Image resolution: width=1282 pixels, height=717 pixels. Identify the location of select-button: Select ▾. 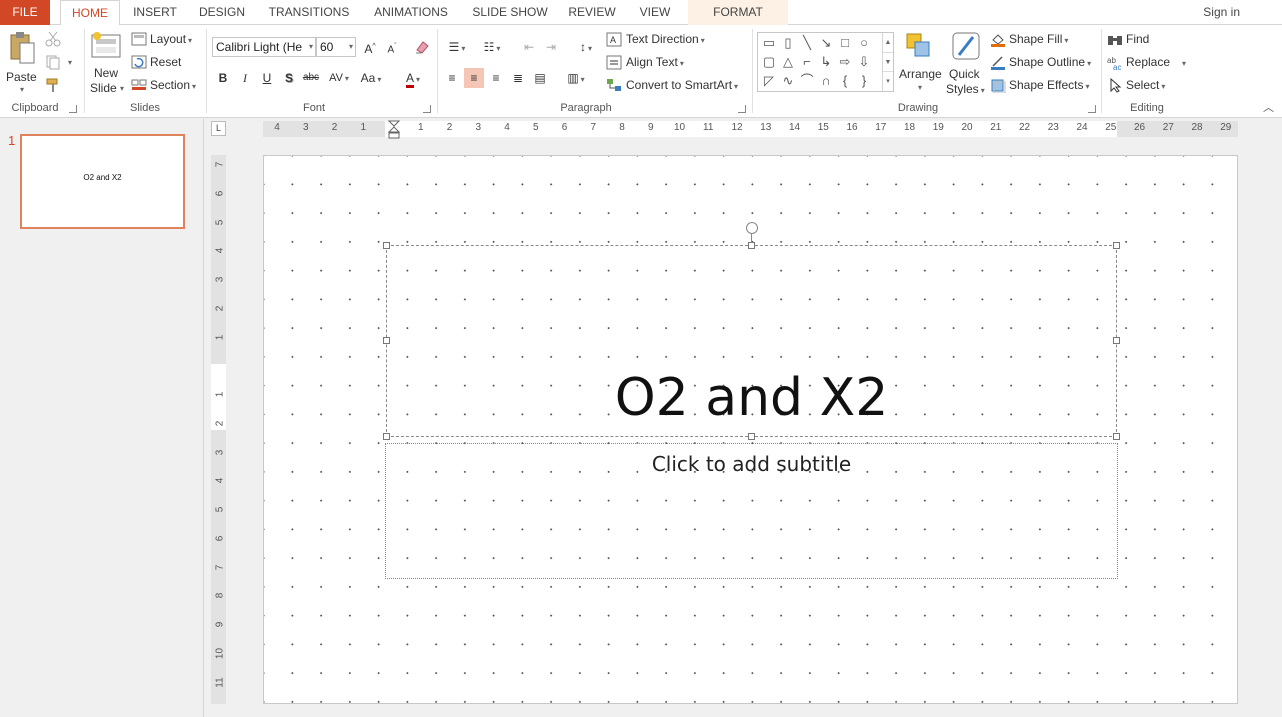
(1142, 86).